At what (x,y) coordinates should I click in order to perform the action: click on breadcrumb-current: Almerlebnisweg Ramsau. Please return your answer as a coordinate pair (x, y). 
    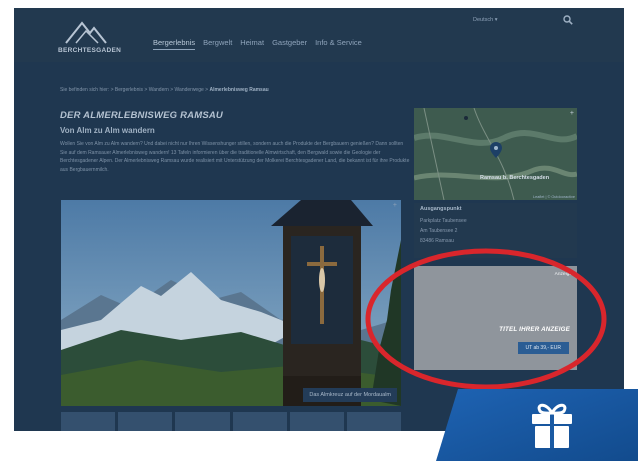
    Looking at the image, I should click on (239, 90).